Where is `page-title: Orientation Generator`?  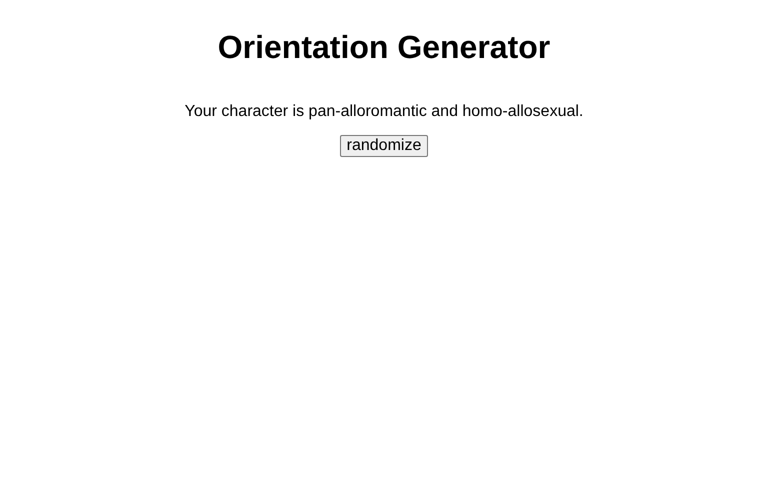
page-title: Orientation Generator is located at coordinates (384, 47).